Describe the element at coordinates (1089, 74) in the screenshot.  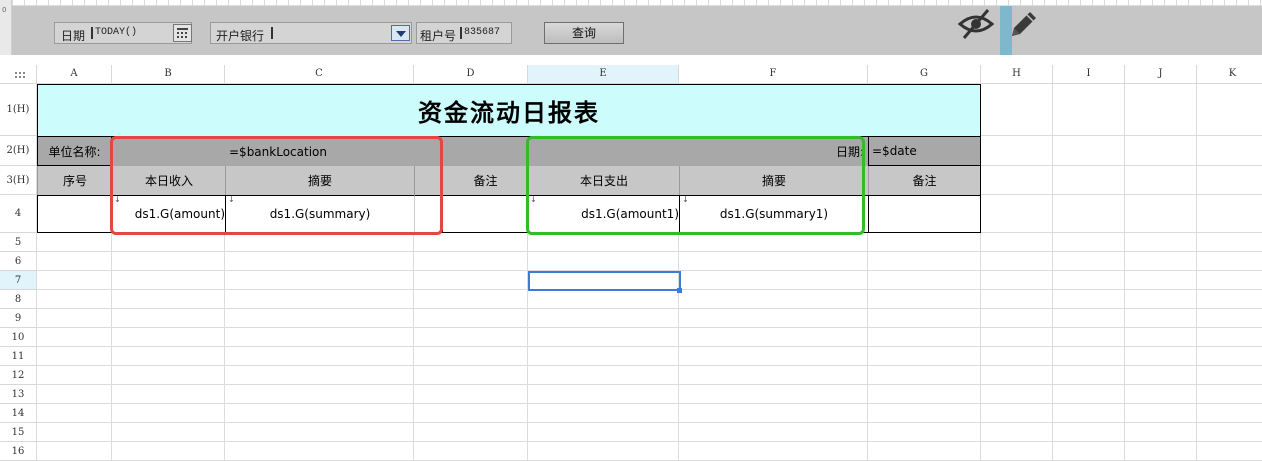
I see `column-header-i: I` at that location.